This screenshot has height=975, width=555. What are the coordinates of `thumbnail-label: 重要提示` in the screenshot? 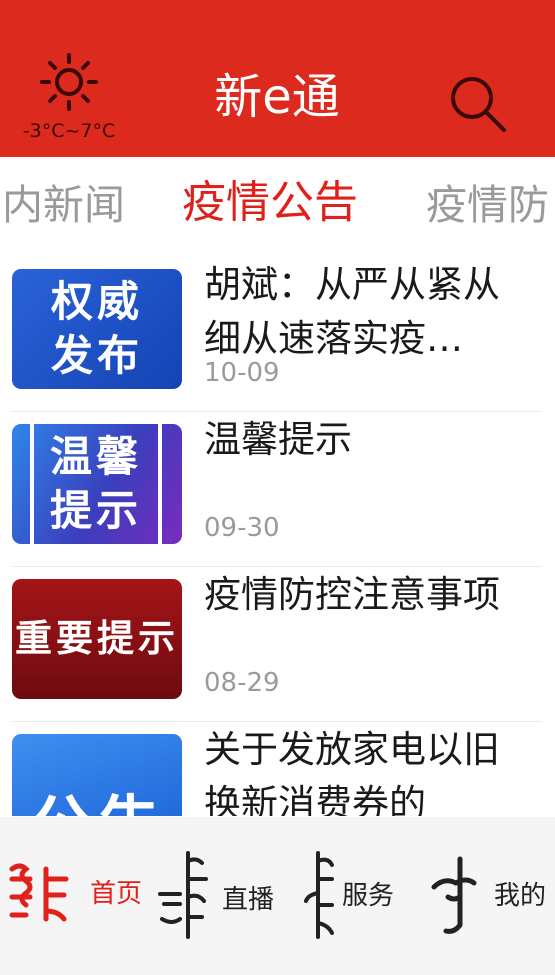 It's located at (97, 638).